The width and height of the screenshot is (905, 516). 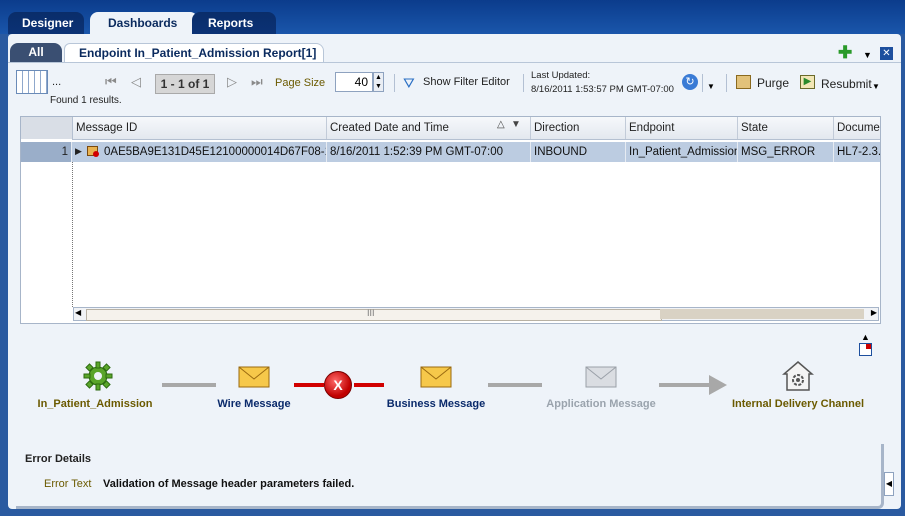 What do you see at coordinates (68, 484) in the screenshot?
I see `error-text-label: Error Text` at bounding box center [68, 484].